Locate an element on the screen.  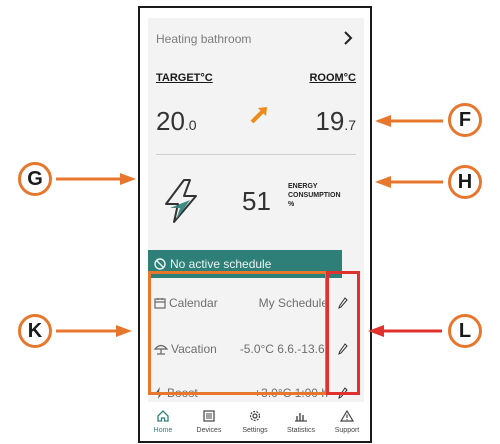
nav-settings-label: Settings is located at coordinates (255, 430).